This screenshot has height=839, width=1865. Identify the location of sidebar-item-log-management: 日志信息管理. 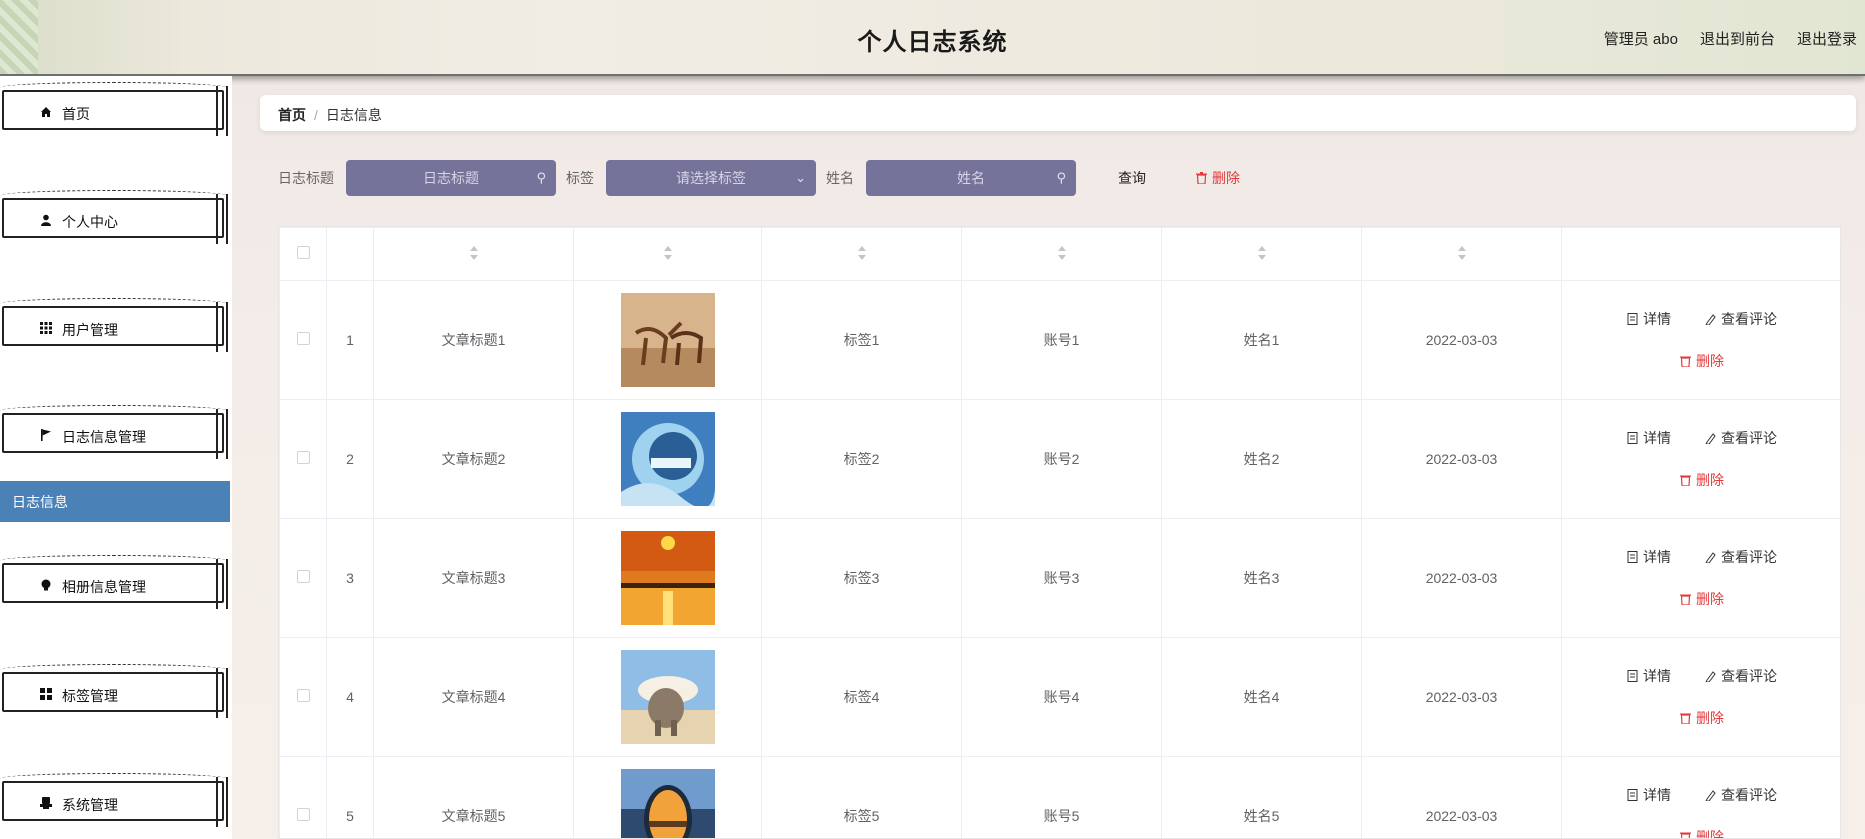
(115, 430).